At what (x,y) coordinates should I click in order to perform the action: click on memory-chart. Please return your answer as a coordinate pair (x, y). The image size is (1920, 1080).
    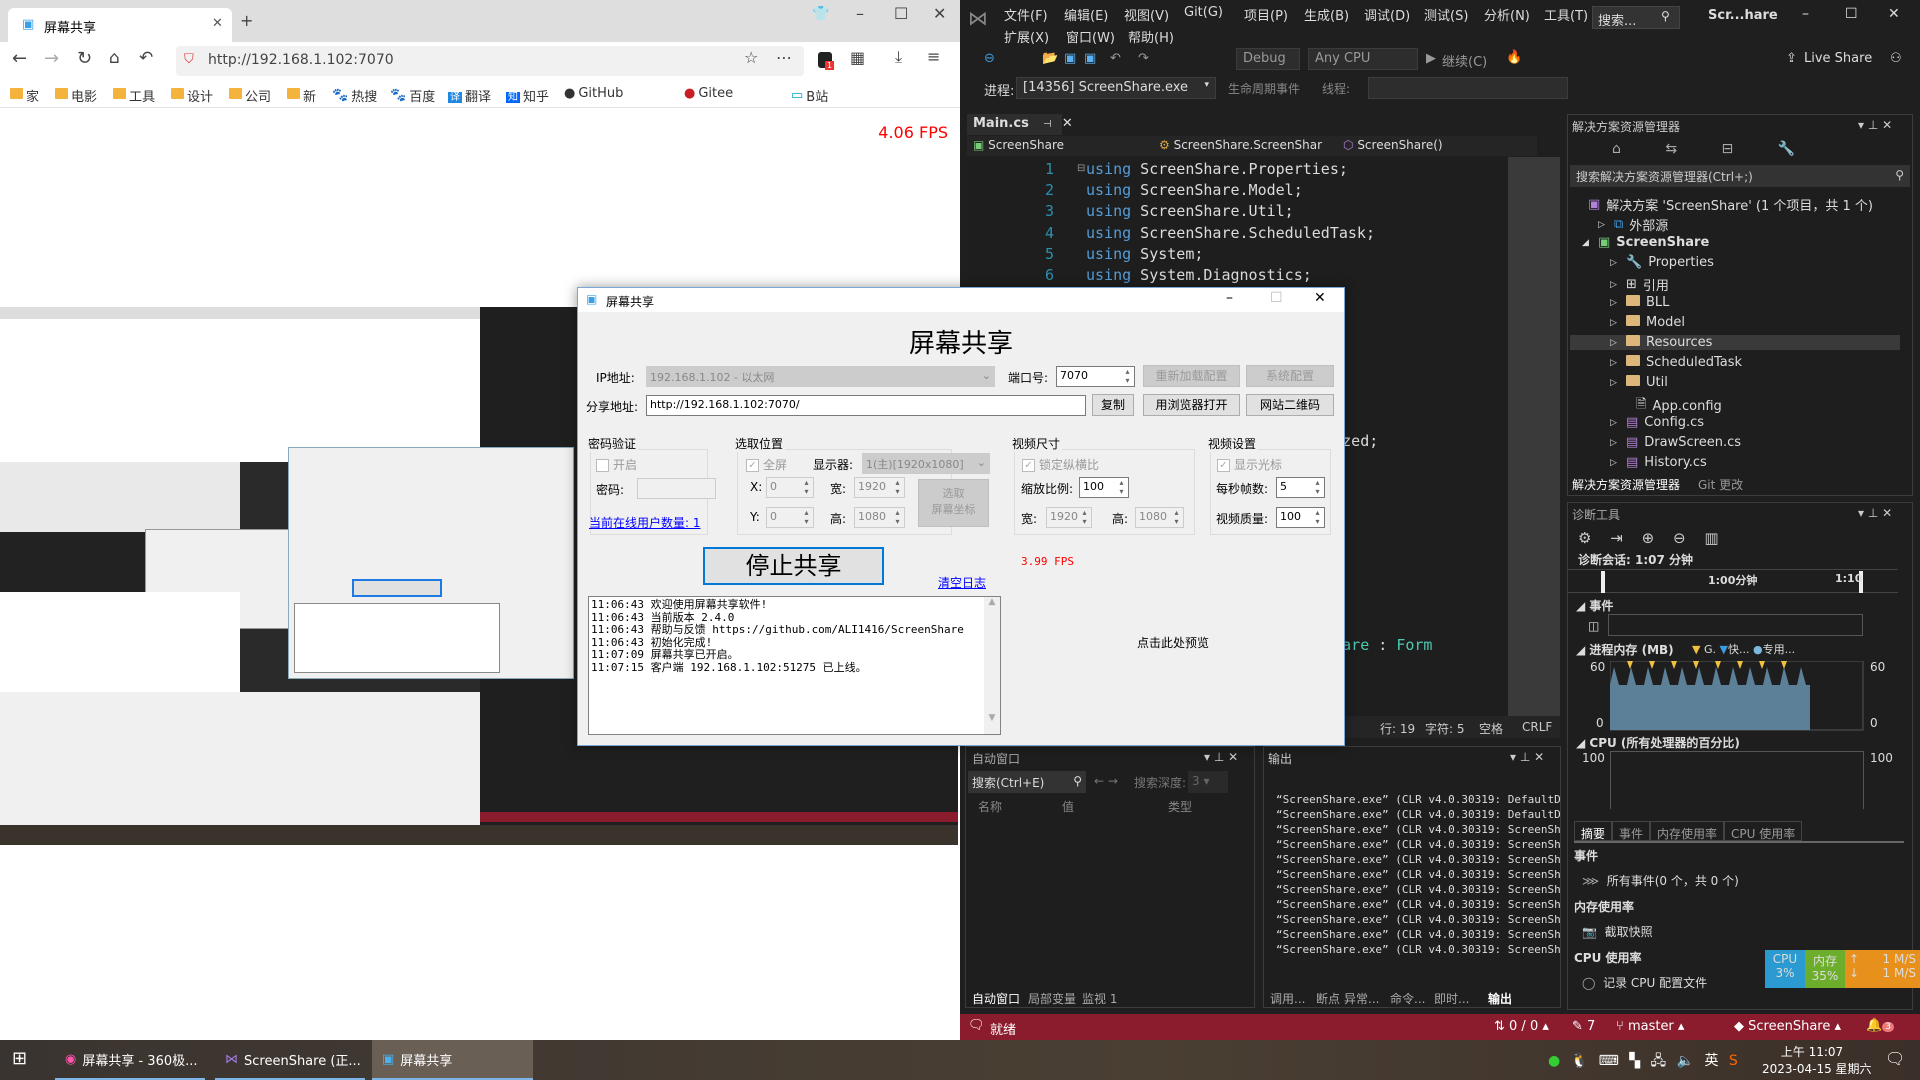
    Looking at the image, I should click on (1737, 696).